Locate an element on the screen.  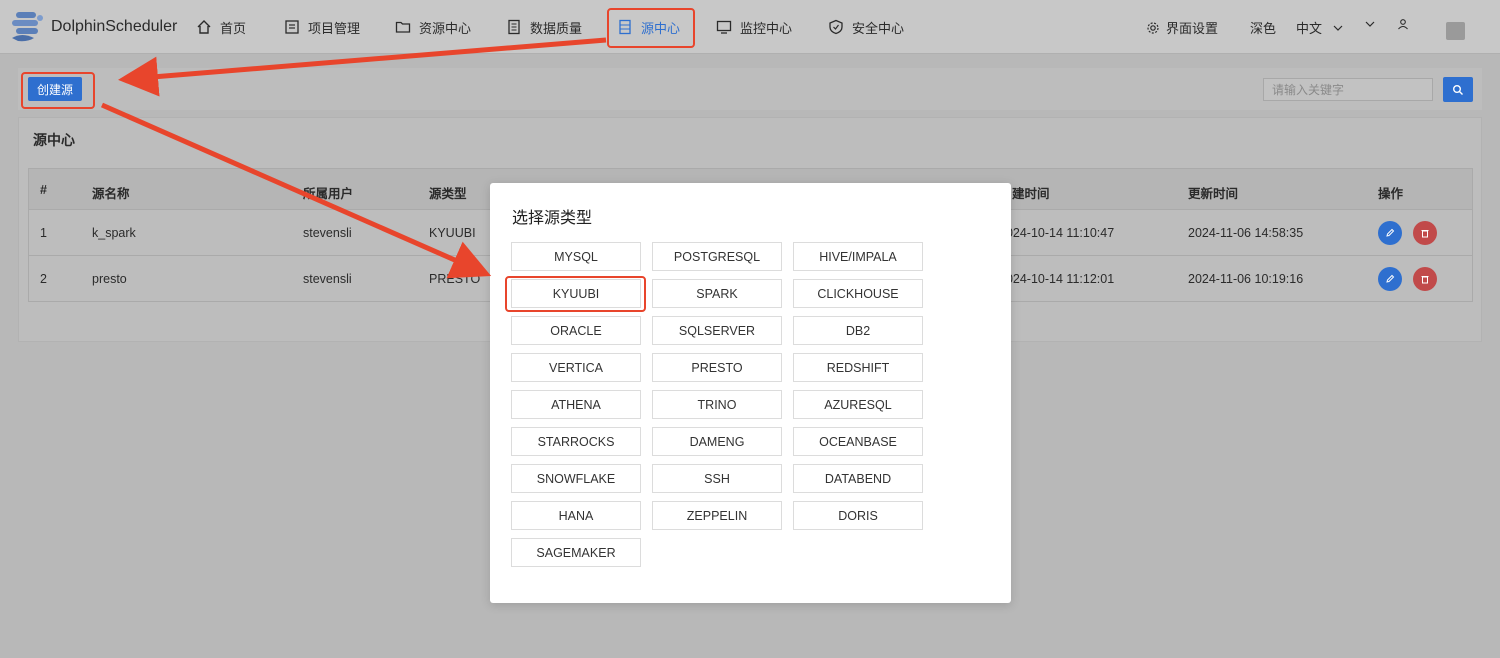
ds-type-mysql: MYSQL is located at coordinates (576, 256).